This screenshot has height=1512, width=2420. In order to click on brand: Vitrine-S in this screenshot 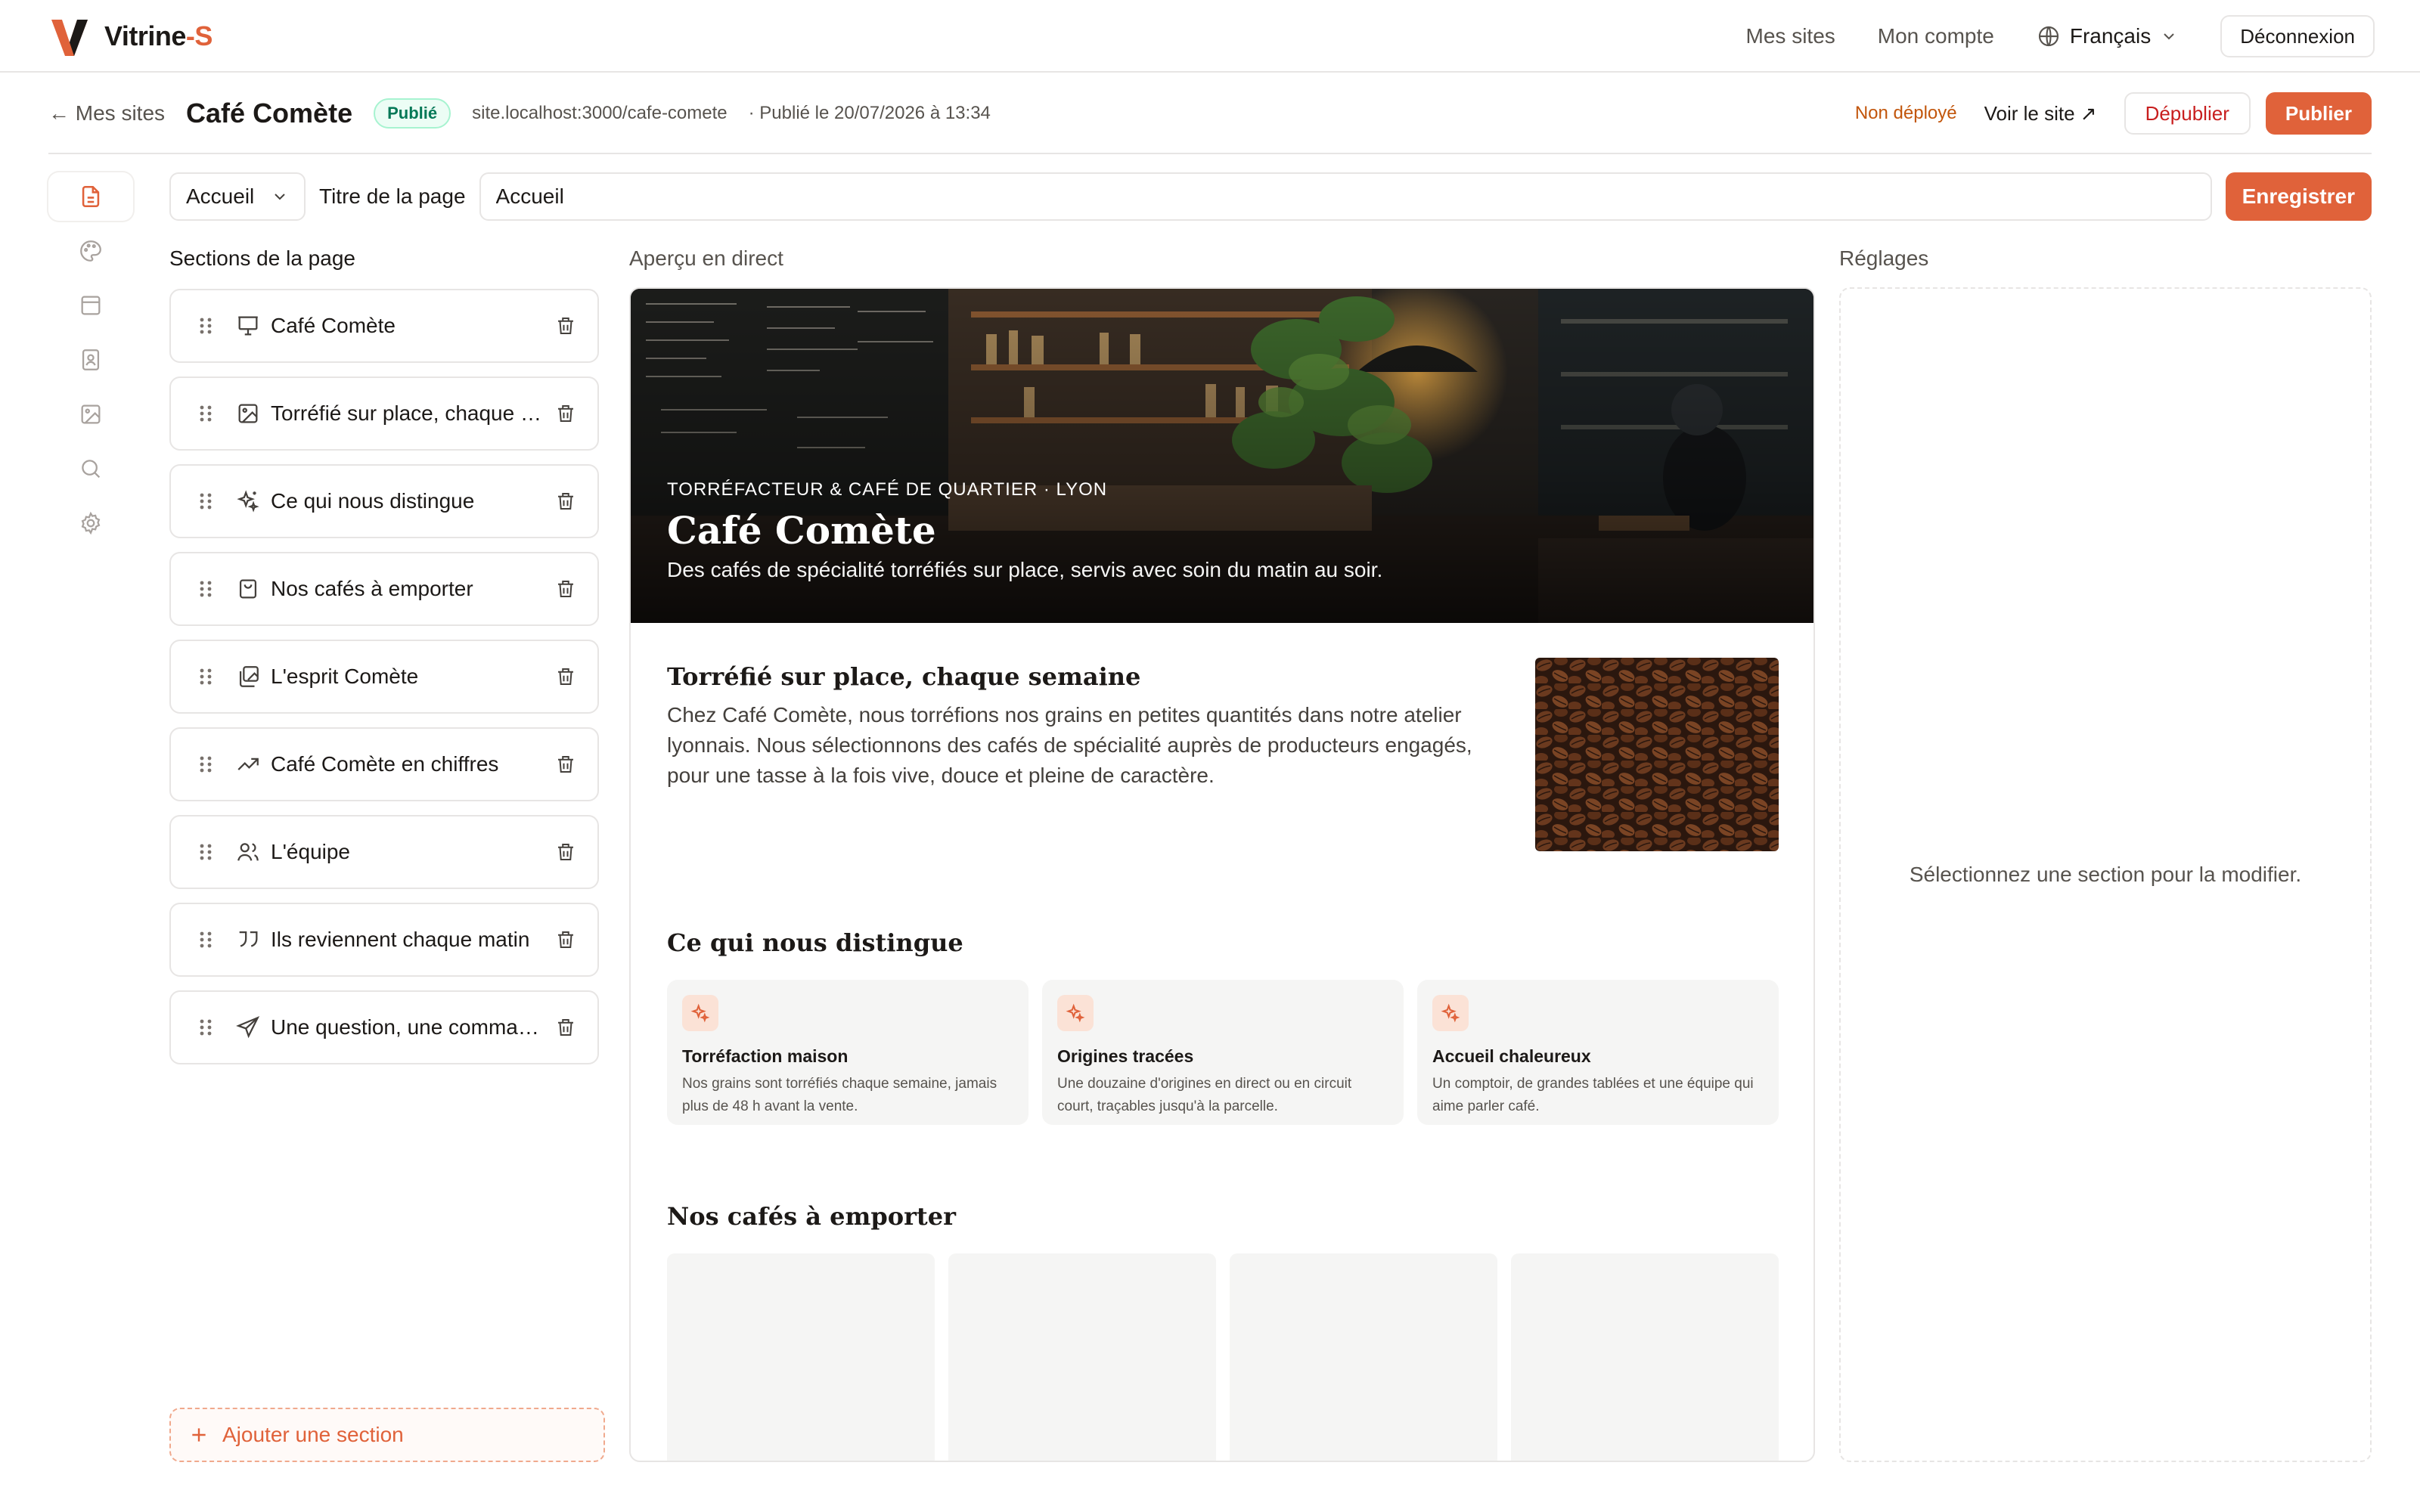, I will do `click(130, 36)`.